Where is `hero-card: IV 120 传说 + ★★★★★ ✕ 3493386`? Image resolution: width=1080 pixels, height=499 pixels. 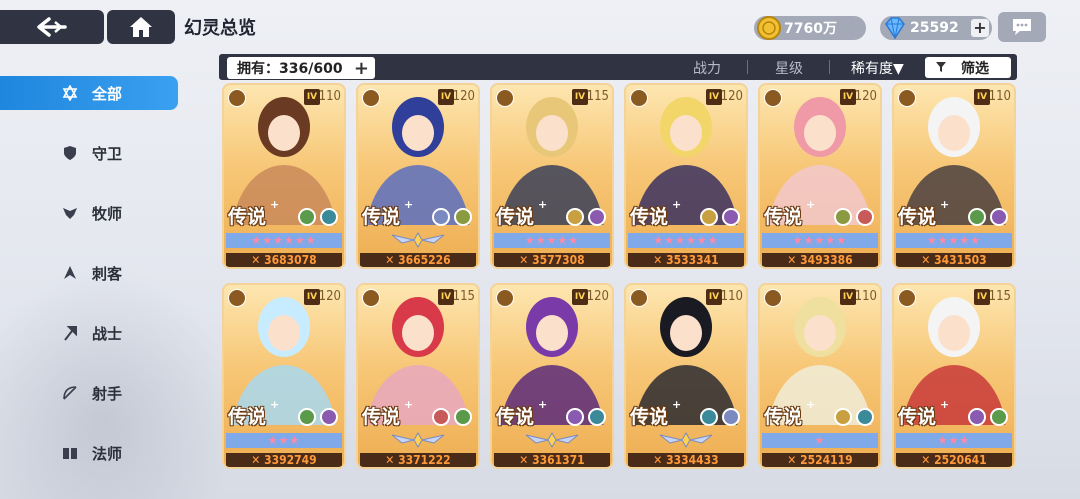 hero-card: IV 120 传说 + ★★★★★ ✕ 3493386 is located at coordinates (820, 176).